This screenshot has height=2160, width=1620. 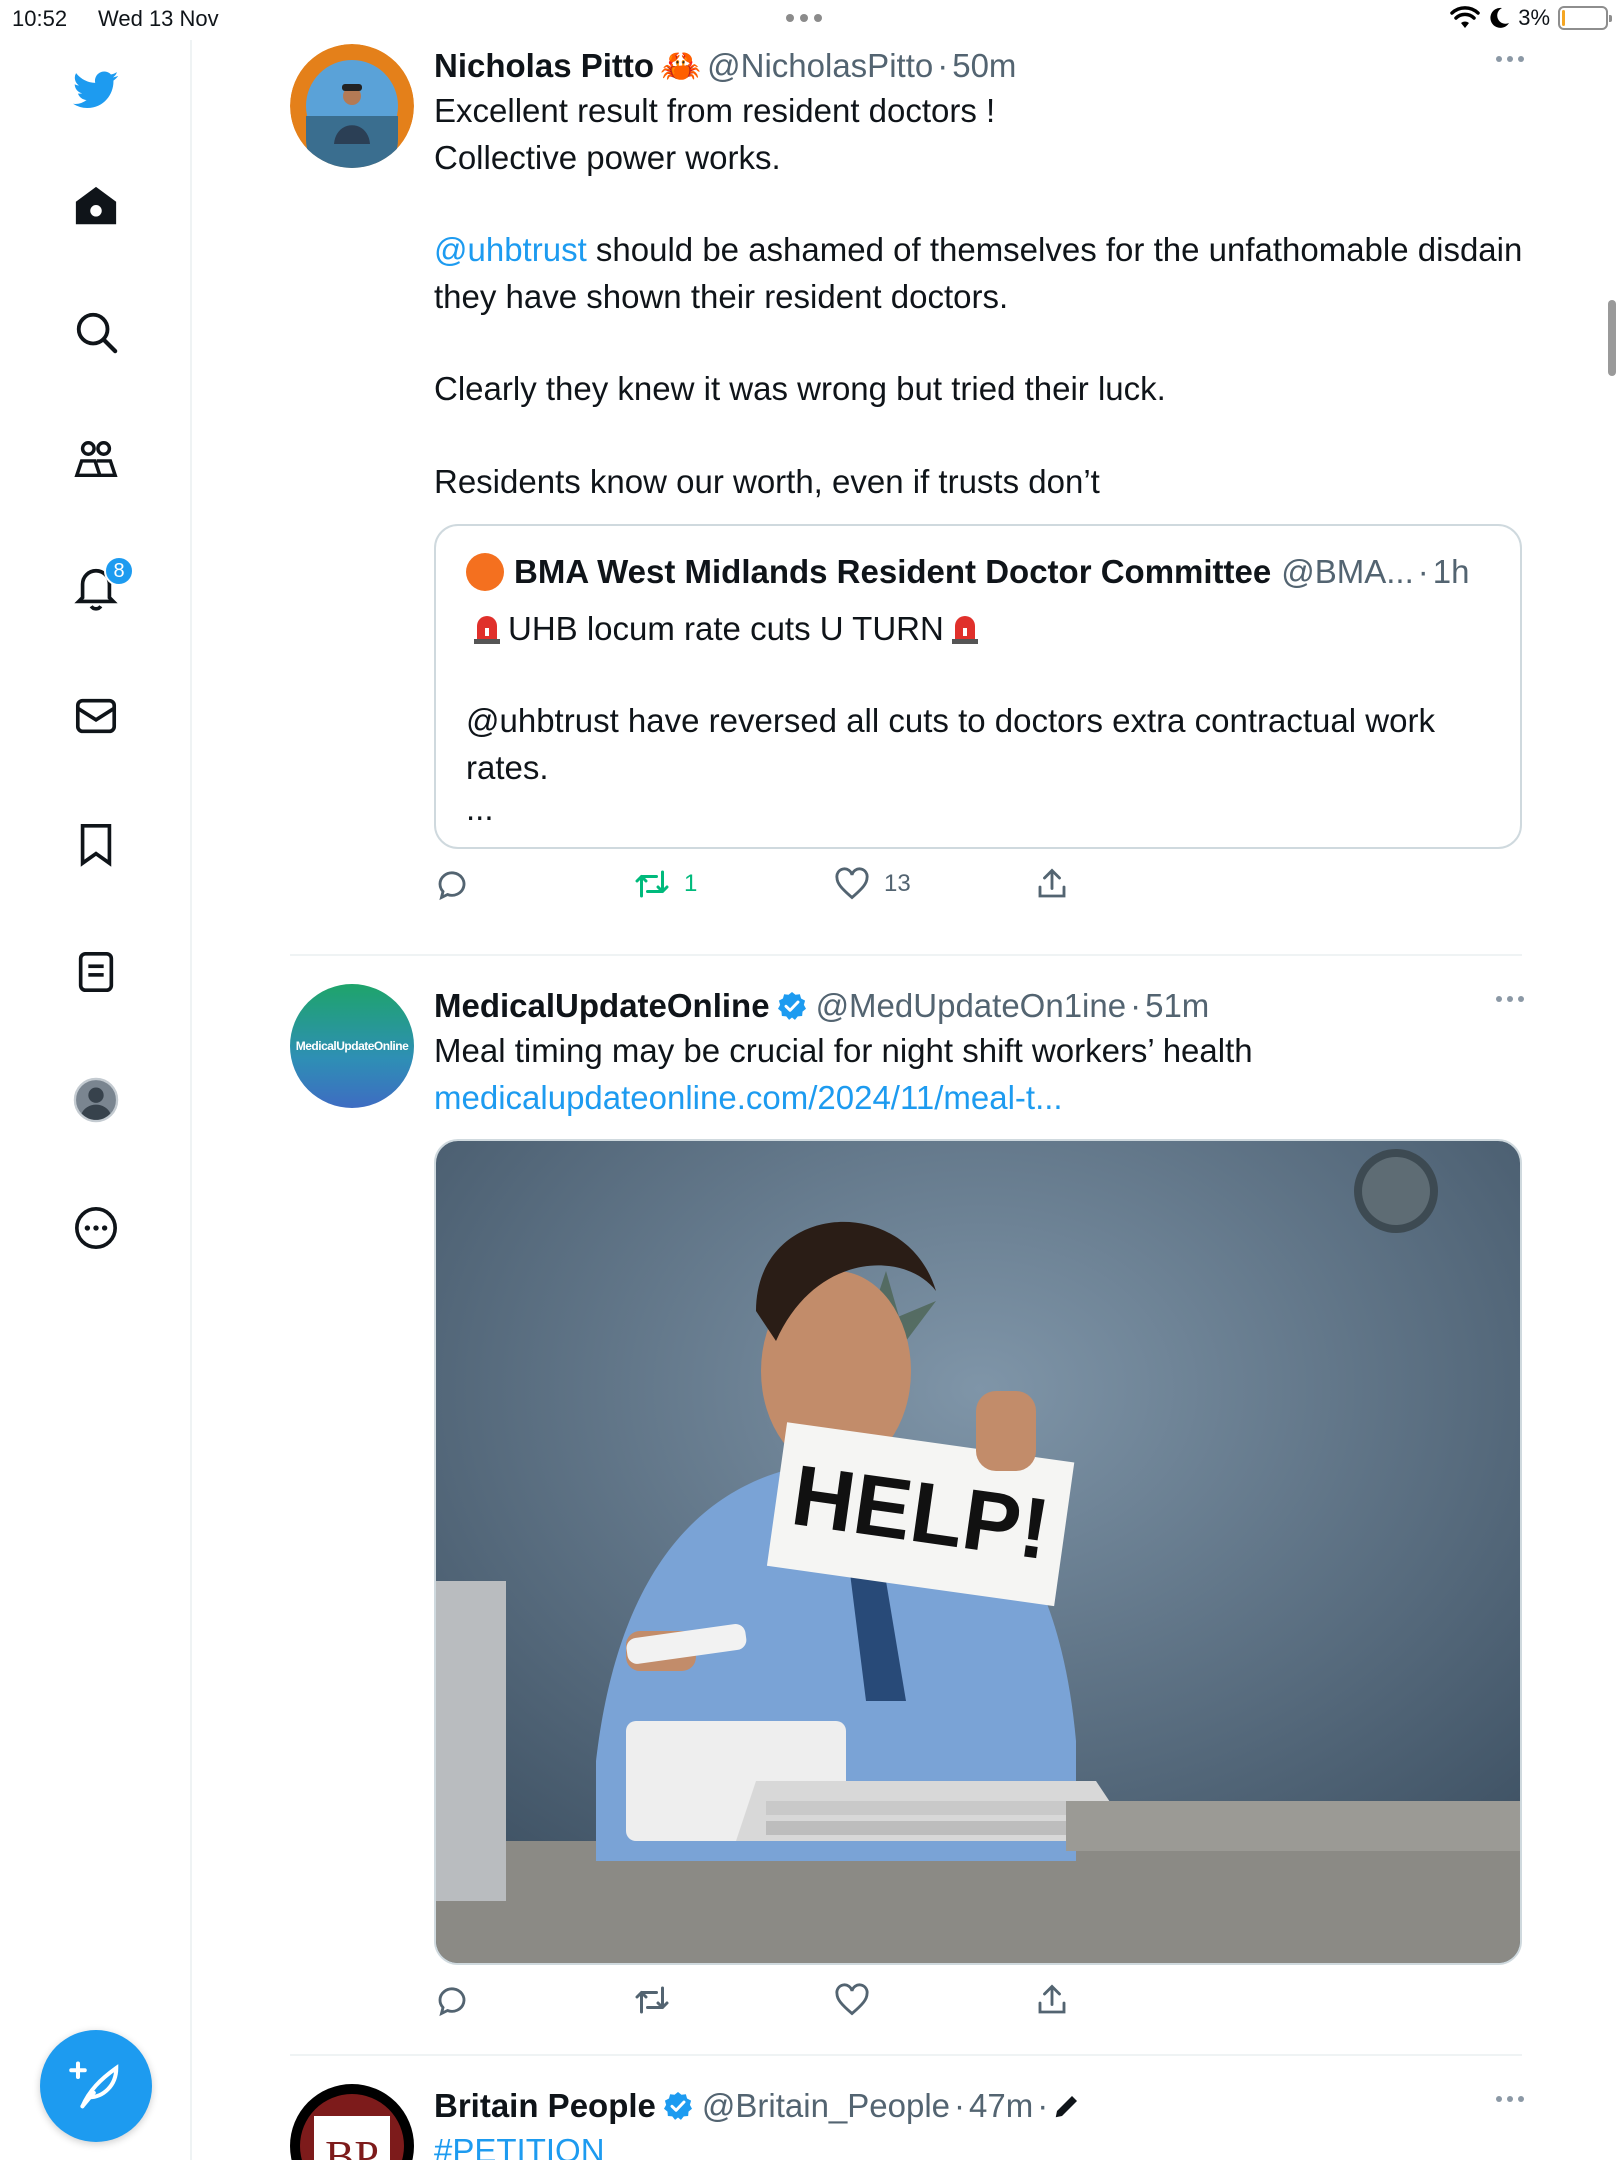 I want to click on lists-icon, so click(x=96, y=972).